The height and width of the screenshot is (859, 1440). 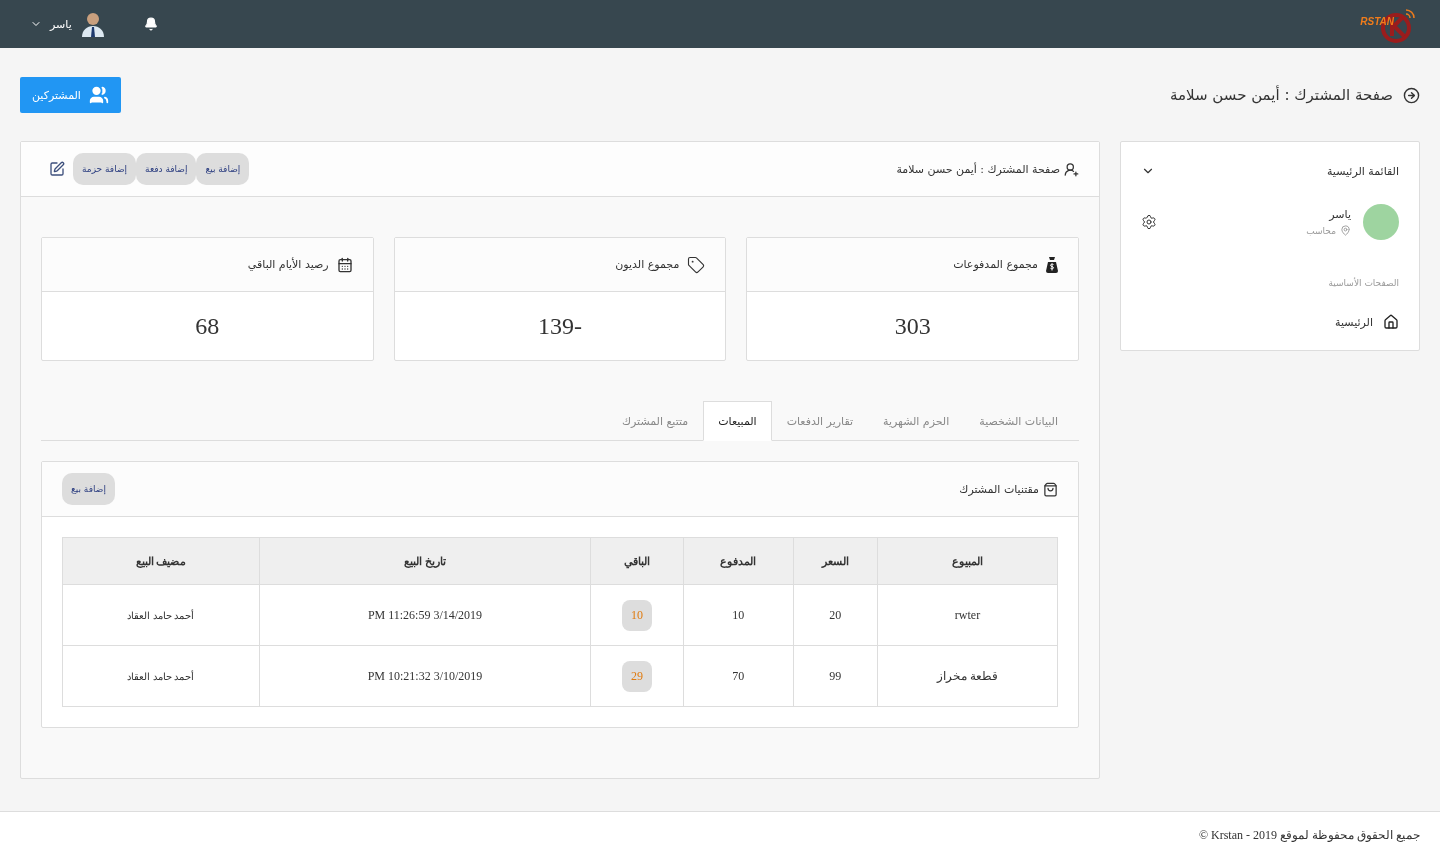 I want to click on card-title: صفحة المشترك : أيمن حسن سلامة, so click(x=978, y=169).